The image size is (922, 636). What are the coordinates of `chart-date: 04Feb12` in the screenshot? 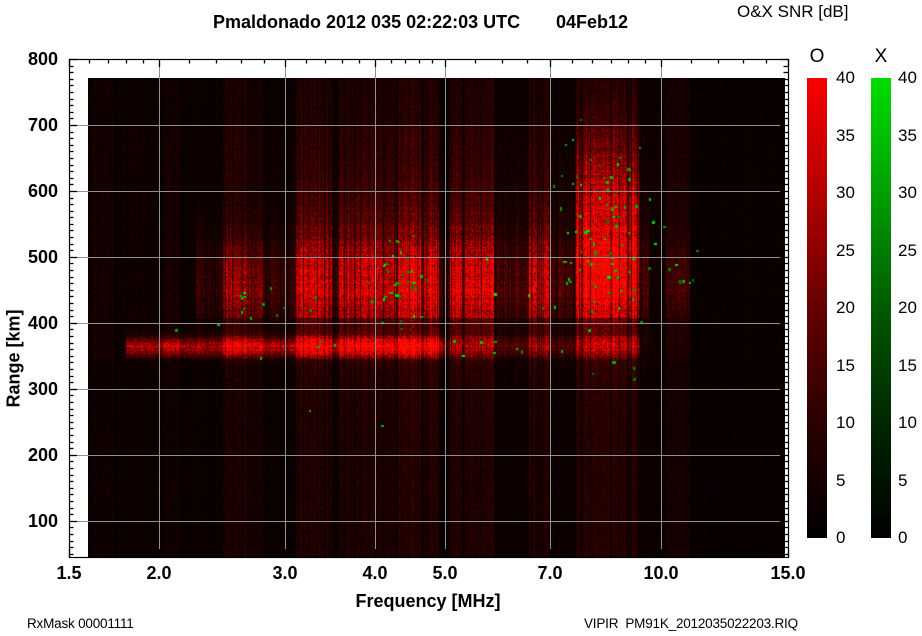 It's located at (592, 22).